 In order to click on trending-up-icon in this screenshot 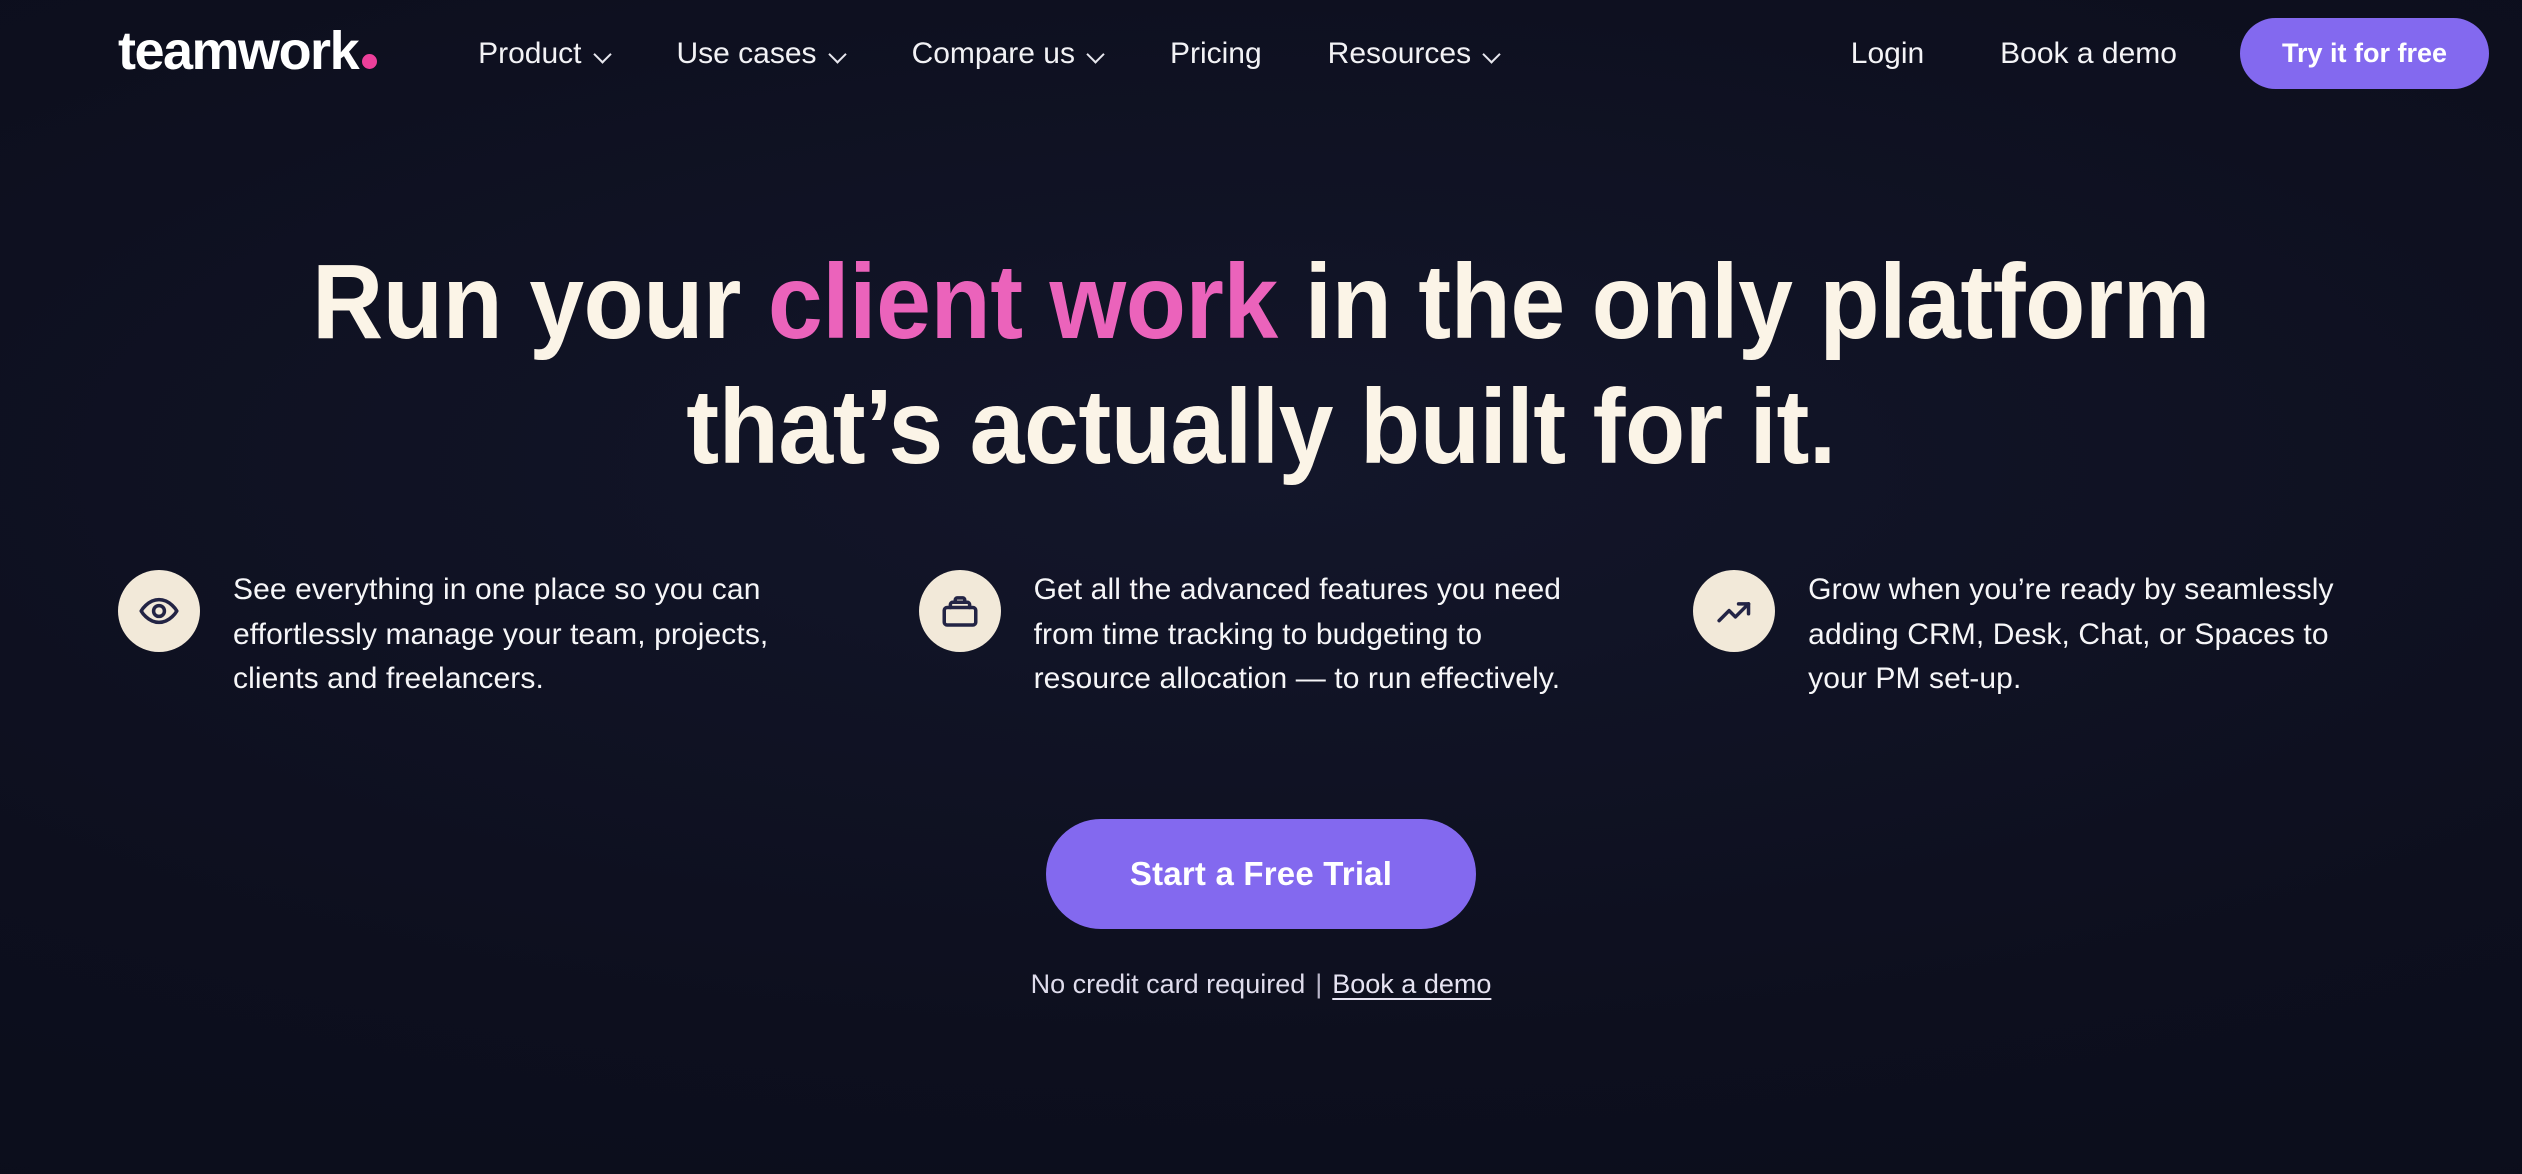, I will do `click(1734, 611)`.